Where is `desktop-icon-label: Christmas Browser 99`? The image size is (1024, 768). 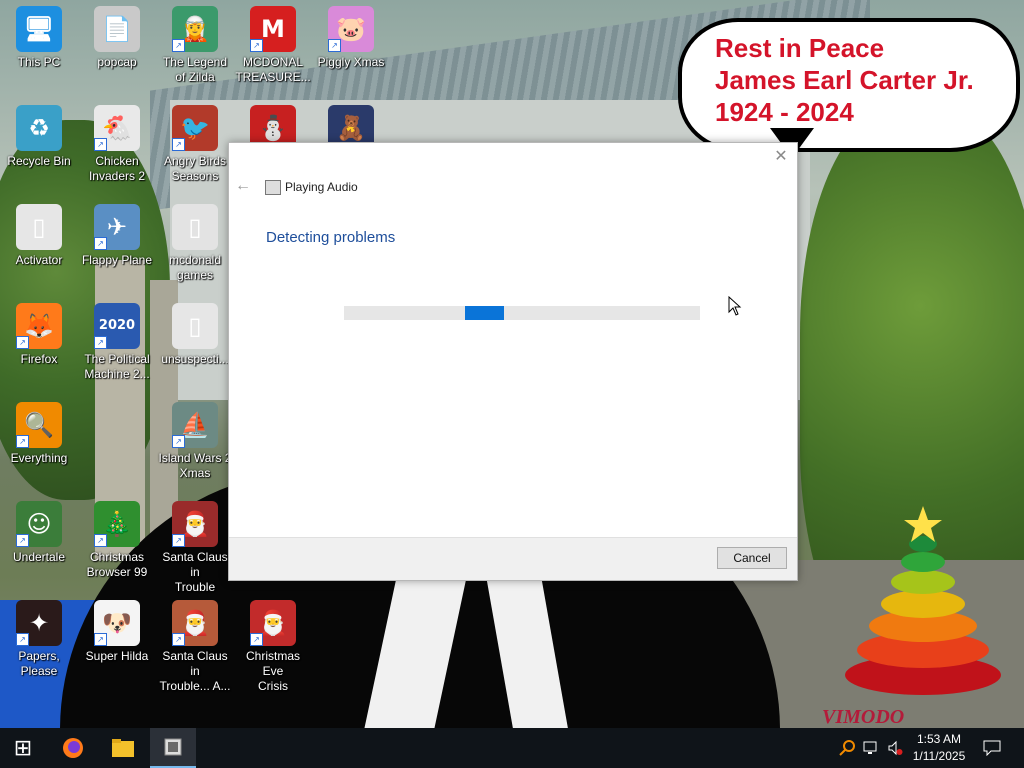 desktop-icon-label: Christmas Browser 99 is located at coordinates (117, 564).